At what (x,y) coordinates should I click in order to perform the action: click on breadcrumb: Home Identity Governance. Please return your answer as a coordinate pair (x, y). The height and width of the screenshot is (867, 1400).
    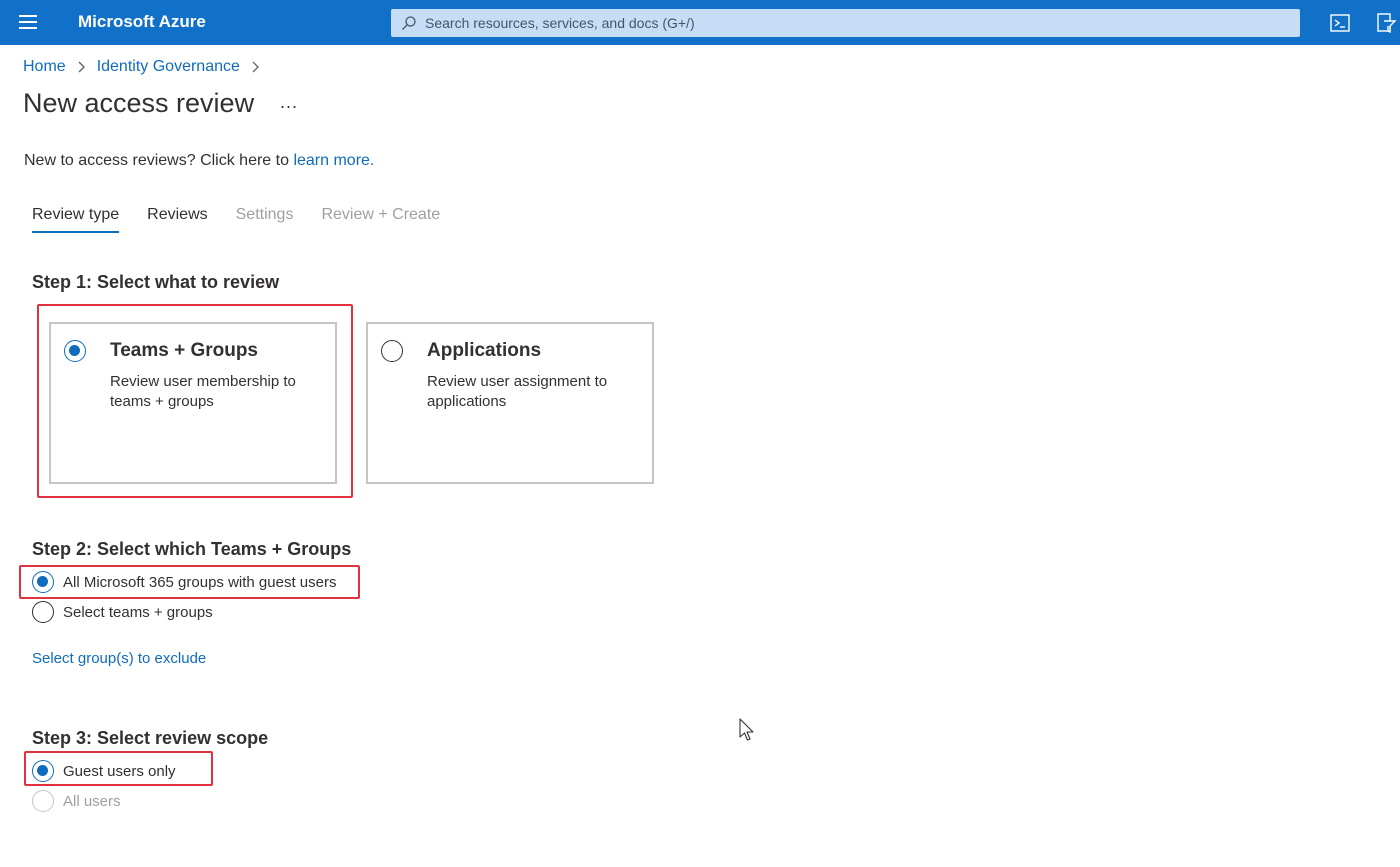
    Looking at the image, I should click on (147, 67).